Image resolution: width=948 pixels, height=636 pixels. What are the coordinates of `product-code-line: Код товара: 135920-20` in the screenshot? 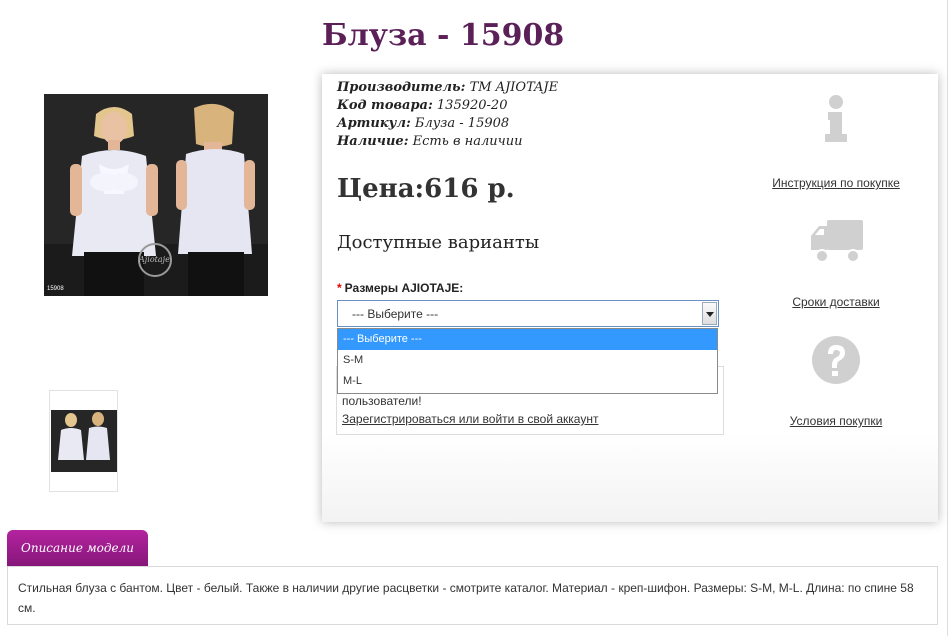 It's located at (422, 105).